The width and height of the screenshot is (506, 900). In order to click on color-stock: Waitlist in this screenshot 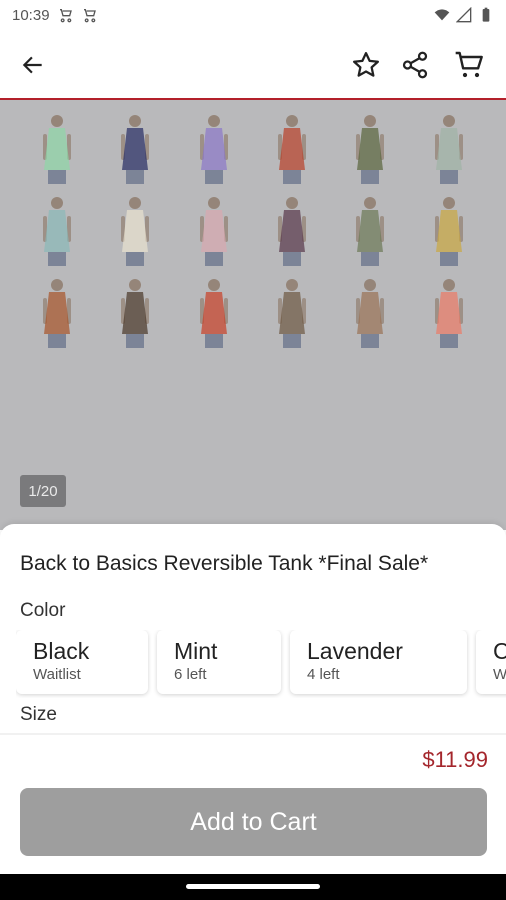, I will do `click(57, 674)`.